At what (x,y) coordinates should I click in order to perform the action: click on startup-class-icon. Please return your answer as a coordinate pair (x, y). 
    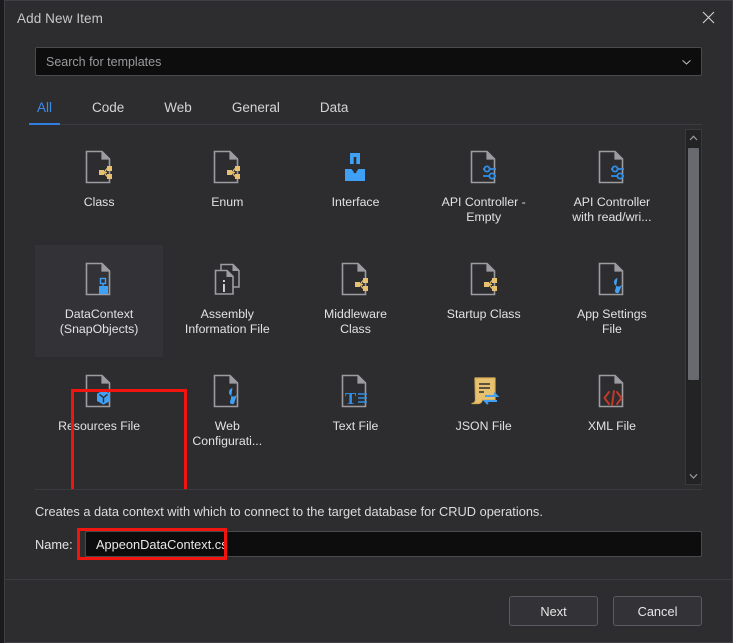
    Looking at the image, I should click on (484, 279).